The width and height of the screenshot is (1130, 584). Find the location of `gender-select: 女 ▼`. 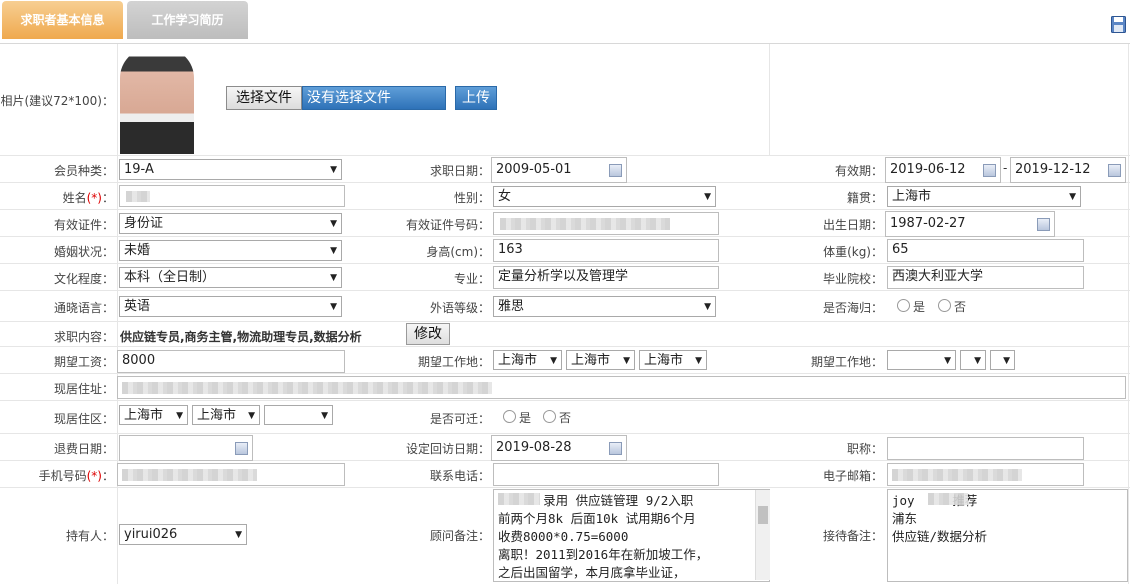

gender-select: 女 ▼ is located at coordinates (604, 196).